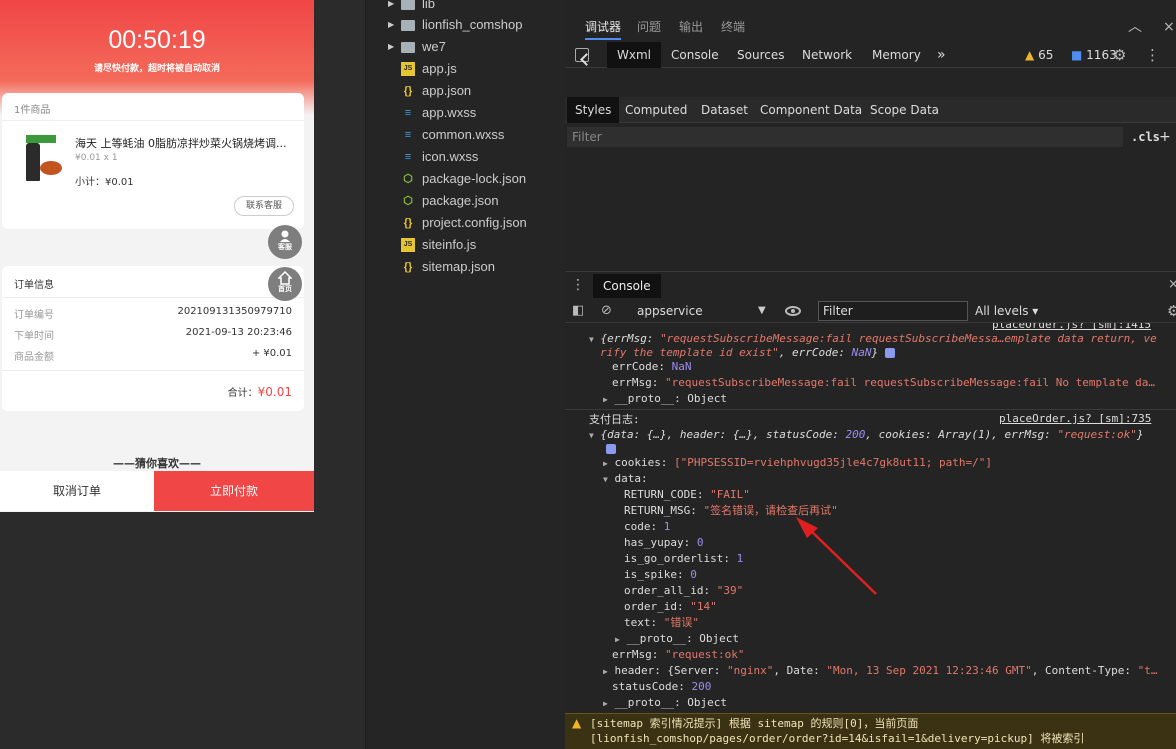 This screenshot has width=1176, height=749. I want to click on tab-problems: 问题, so click(649, 27).